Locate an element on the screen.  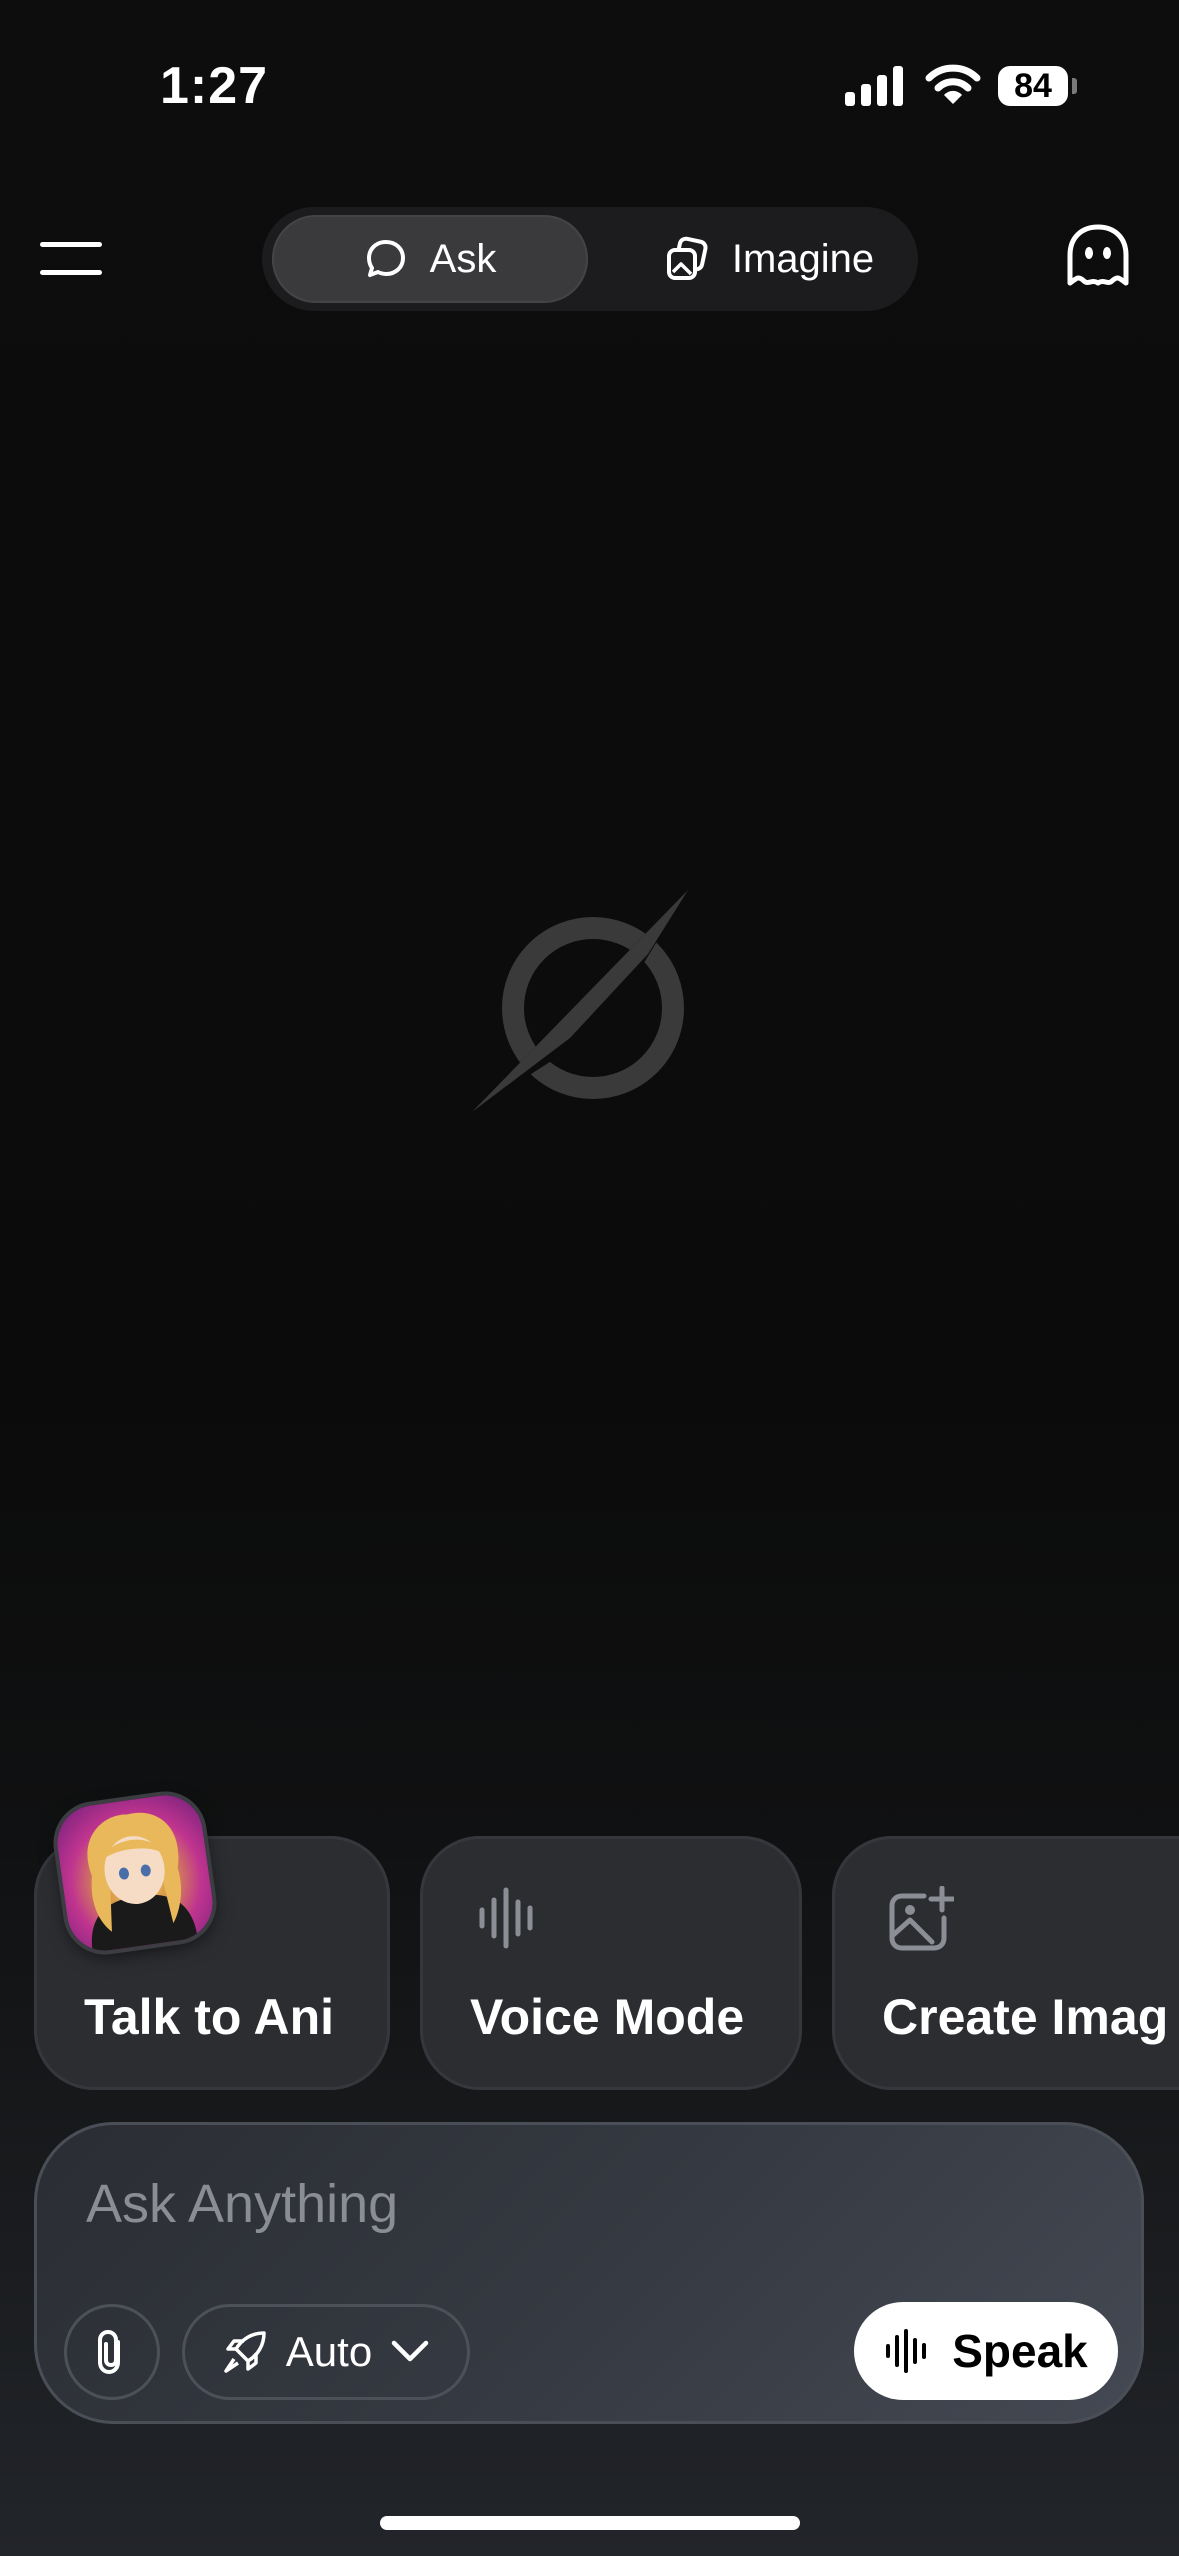
talk-to-ani-label: Talk to Ani is located at coordinates (209, 2017).